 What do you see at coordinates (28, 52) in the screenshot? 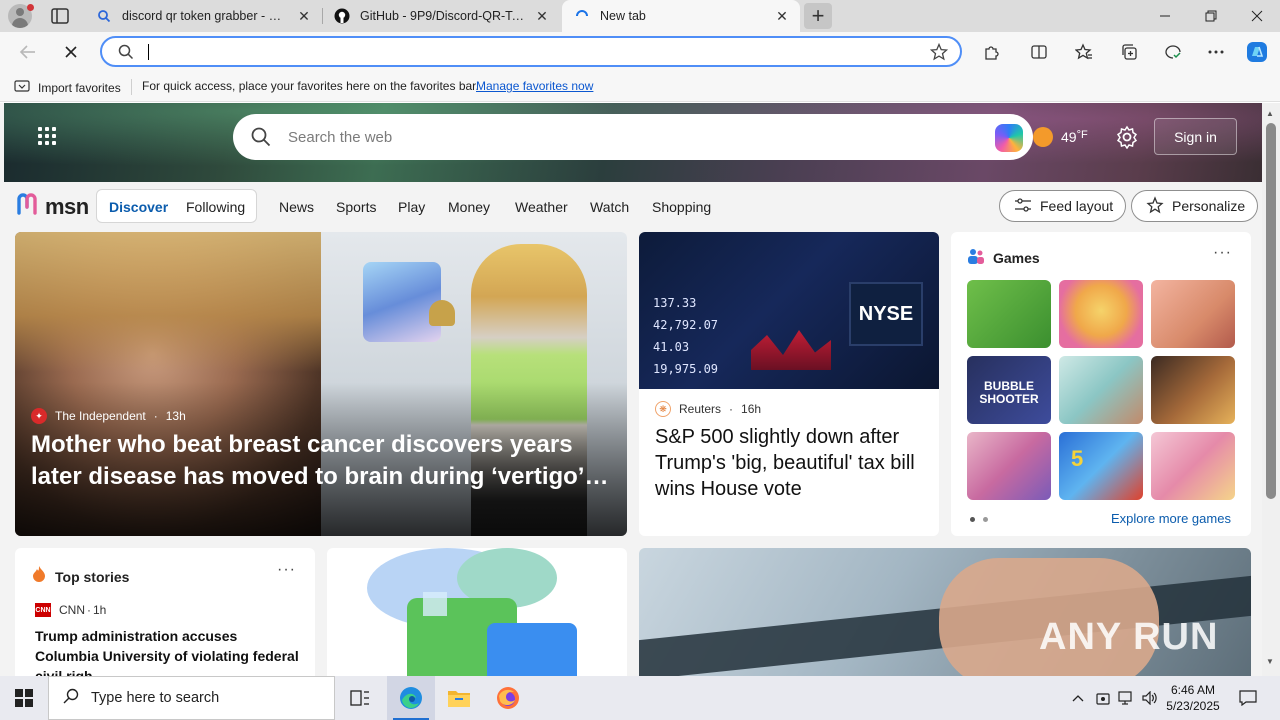
I see `back-button` at bounding box center [28, 52].